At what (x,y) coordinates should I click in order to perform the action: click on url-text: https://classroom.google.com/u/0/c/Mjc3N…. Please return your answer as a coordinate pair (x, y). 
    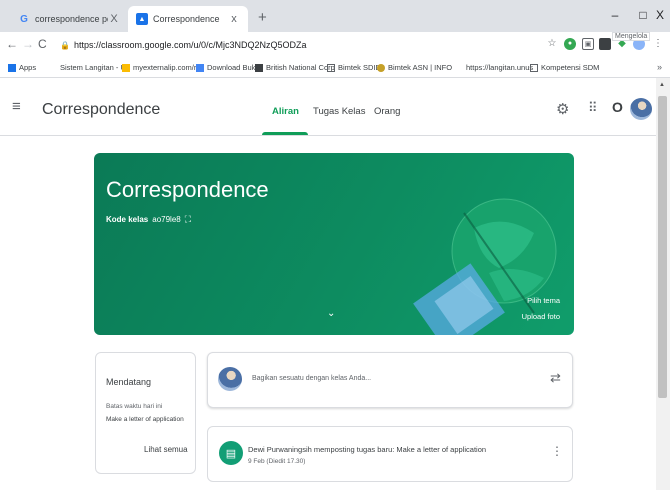
    Looking at the image, I should click on (190, 45).